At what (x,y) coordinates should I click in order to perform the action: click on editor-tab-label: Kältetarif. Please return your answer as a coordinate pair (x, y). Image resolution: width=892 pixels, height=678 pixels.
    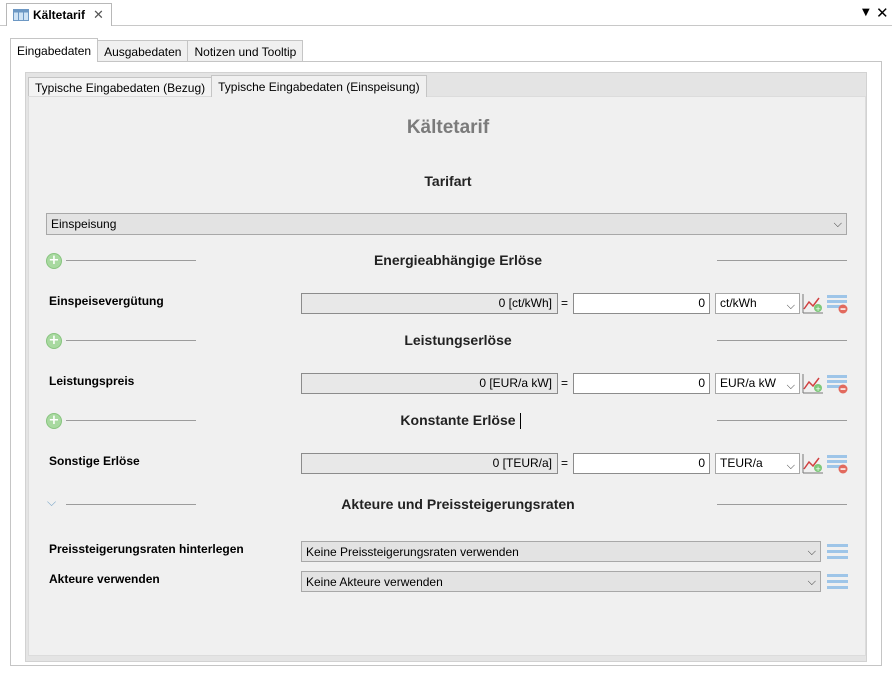
    Looking at the image, I should click on (59, 15).